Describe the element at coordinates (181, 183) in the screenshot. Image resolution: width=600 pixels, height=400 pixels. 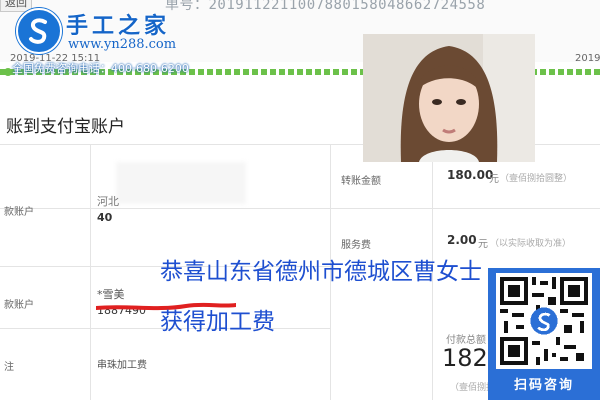
I see `blurred-region` at that location.